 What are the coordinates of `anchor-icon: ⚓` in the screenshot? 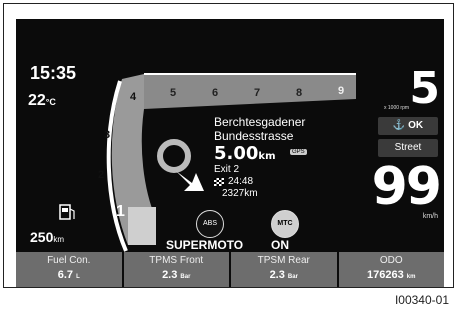 It's located at (400, 125).